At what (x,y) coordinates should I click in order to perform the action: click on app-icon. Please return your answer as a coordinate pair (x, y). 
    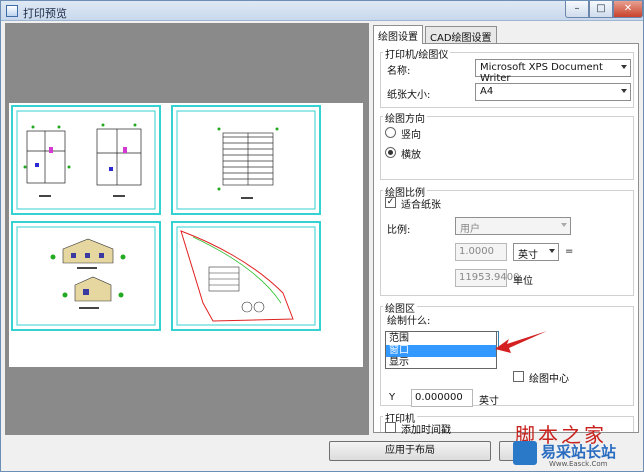
    Looking at the image, I should click on (12, 11).